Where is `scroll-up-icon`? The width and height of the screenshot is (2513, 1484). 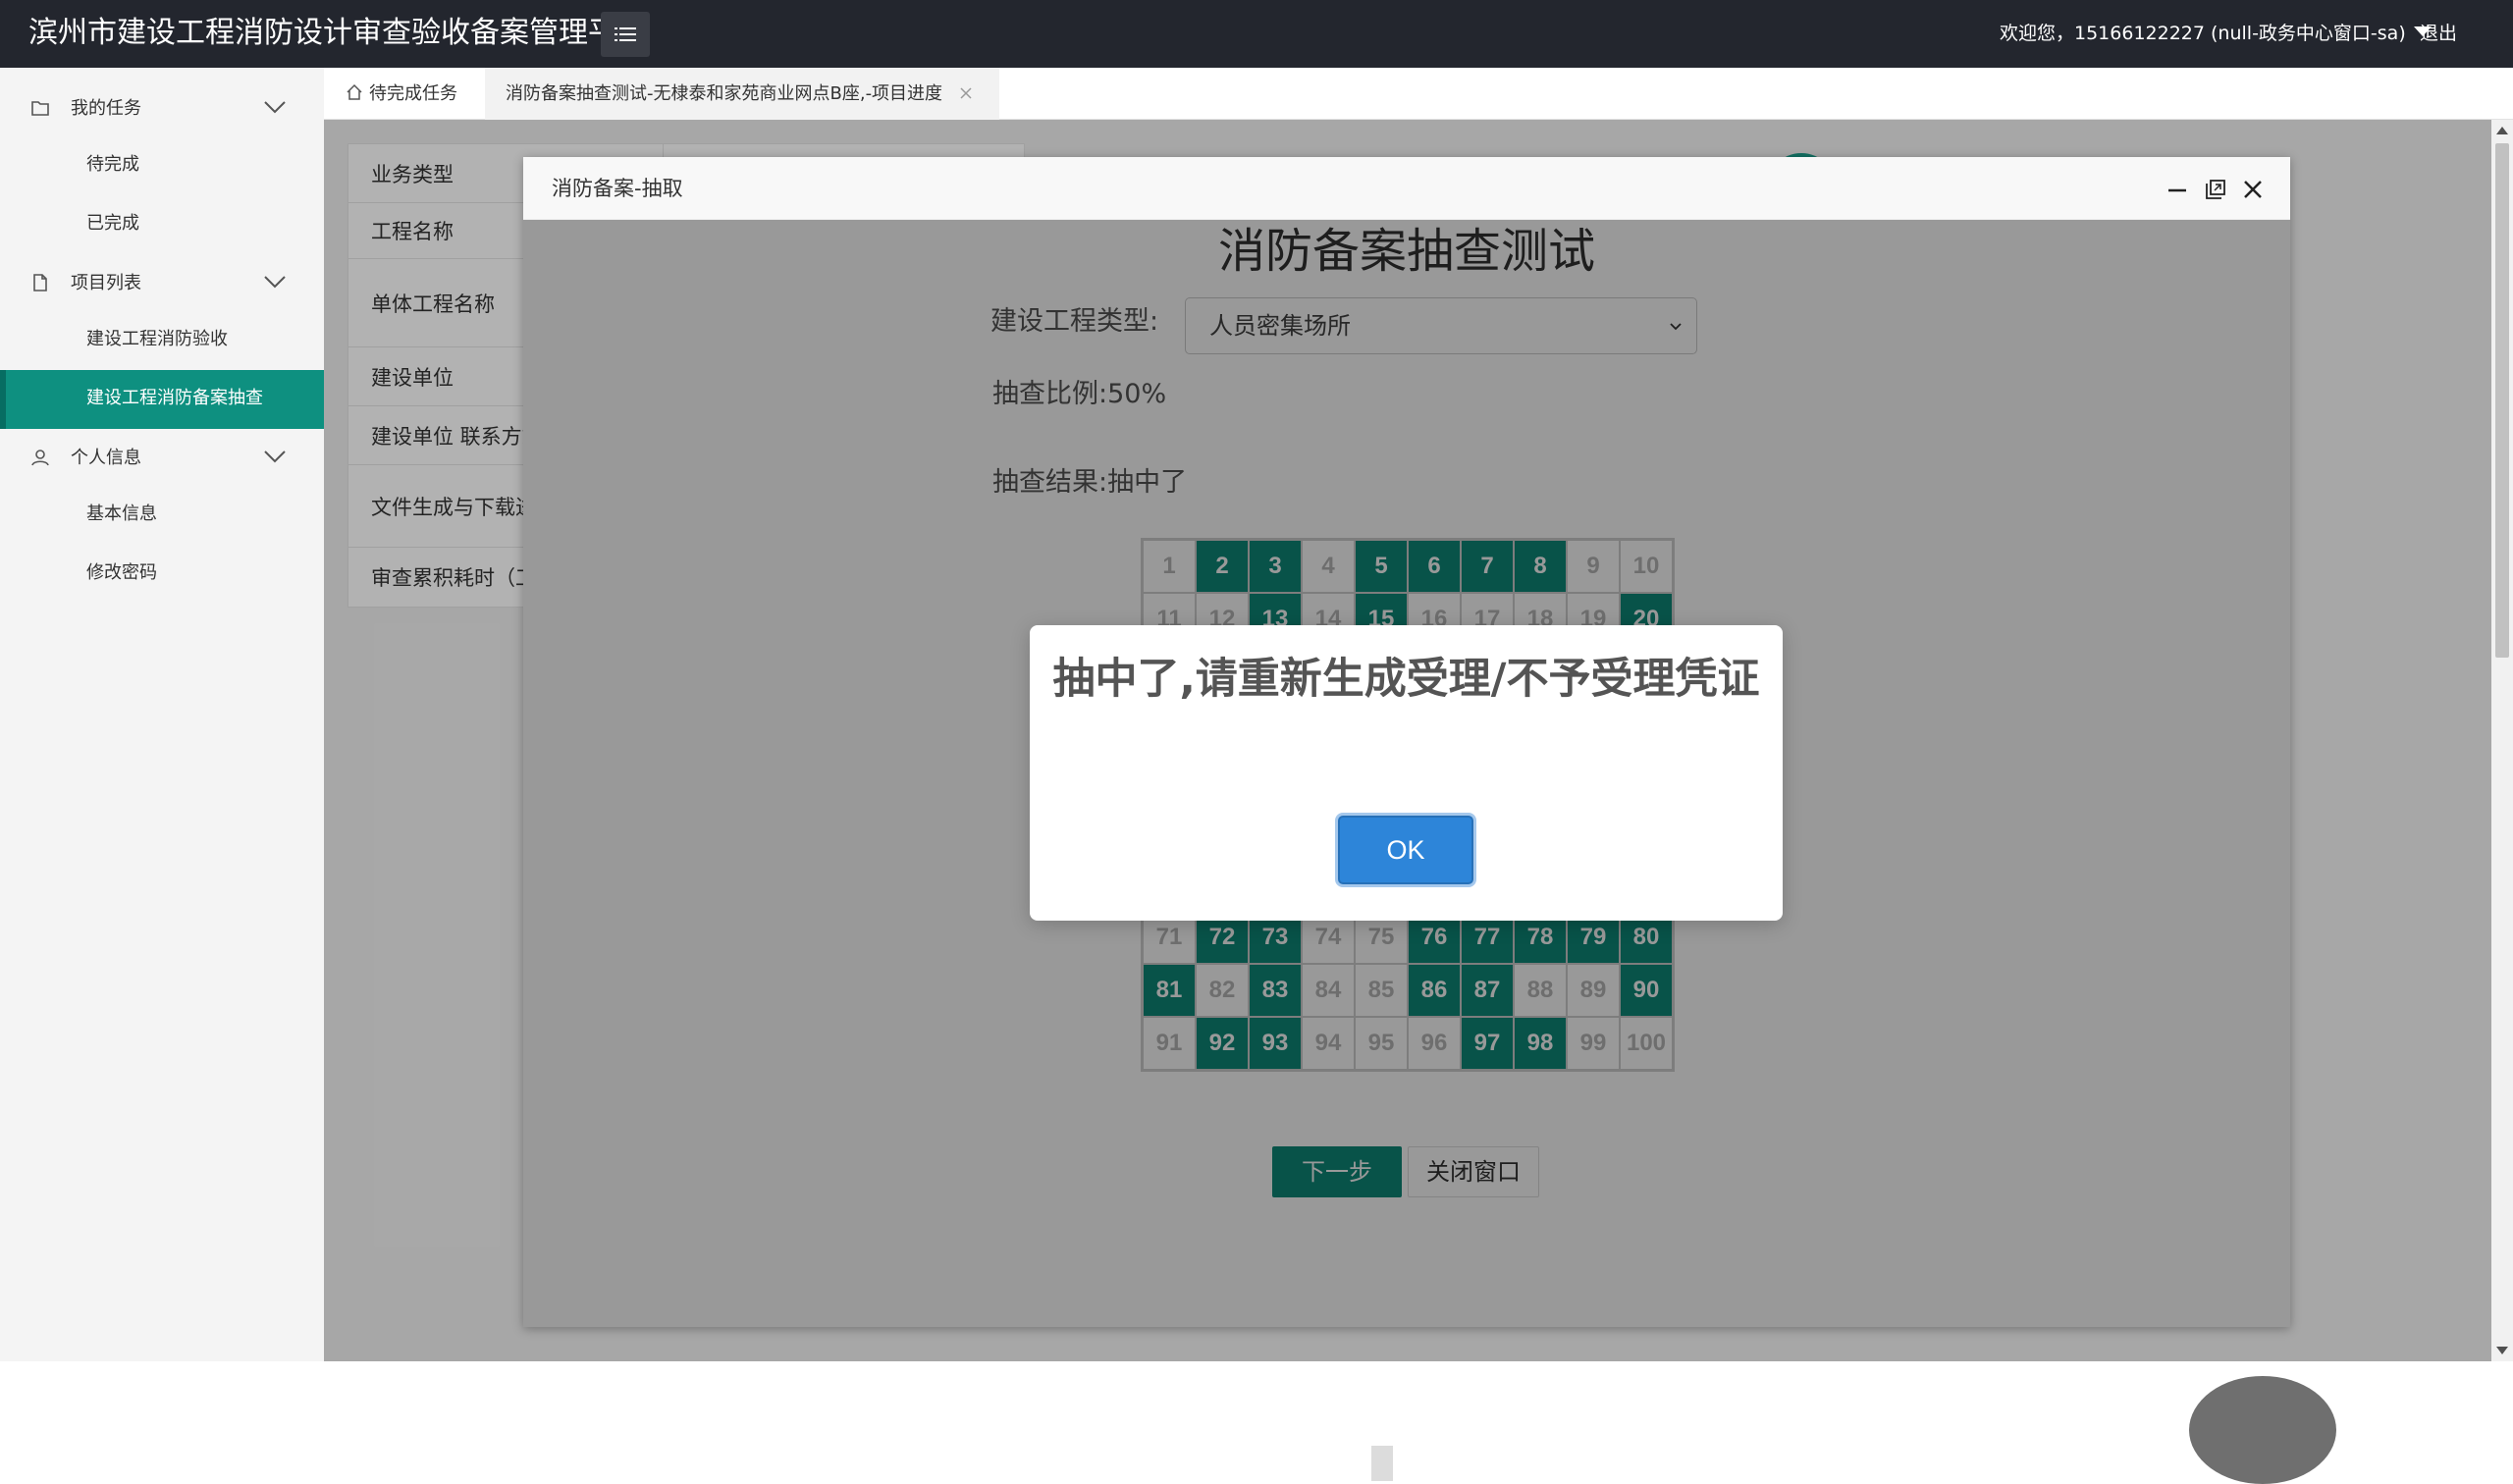 scroll-up-icon is located at coordinates (2502, 130).